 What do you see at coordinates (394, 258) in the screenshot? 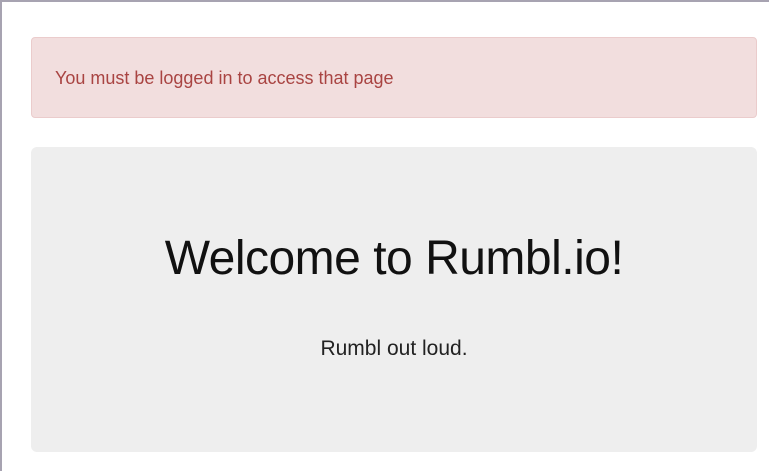
I see `welcome-title: Welcome to Rumbl.io!` at bounding box center [394, 258].